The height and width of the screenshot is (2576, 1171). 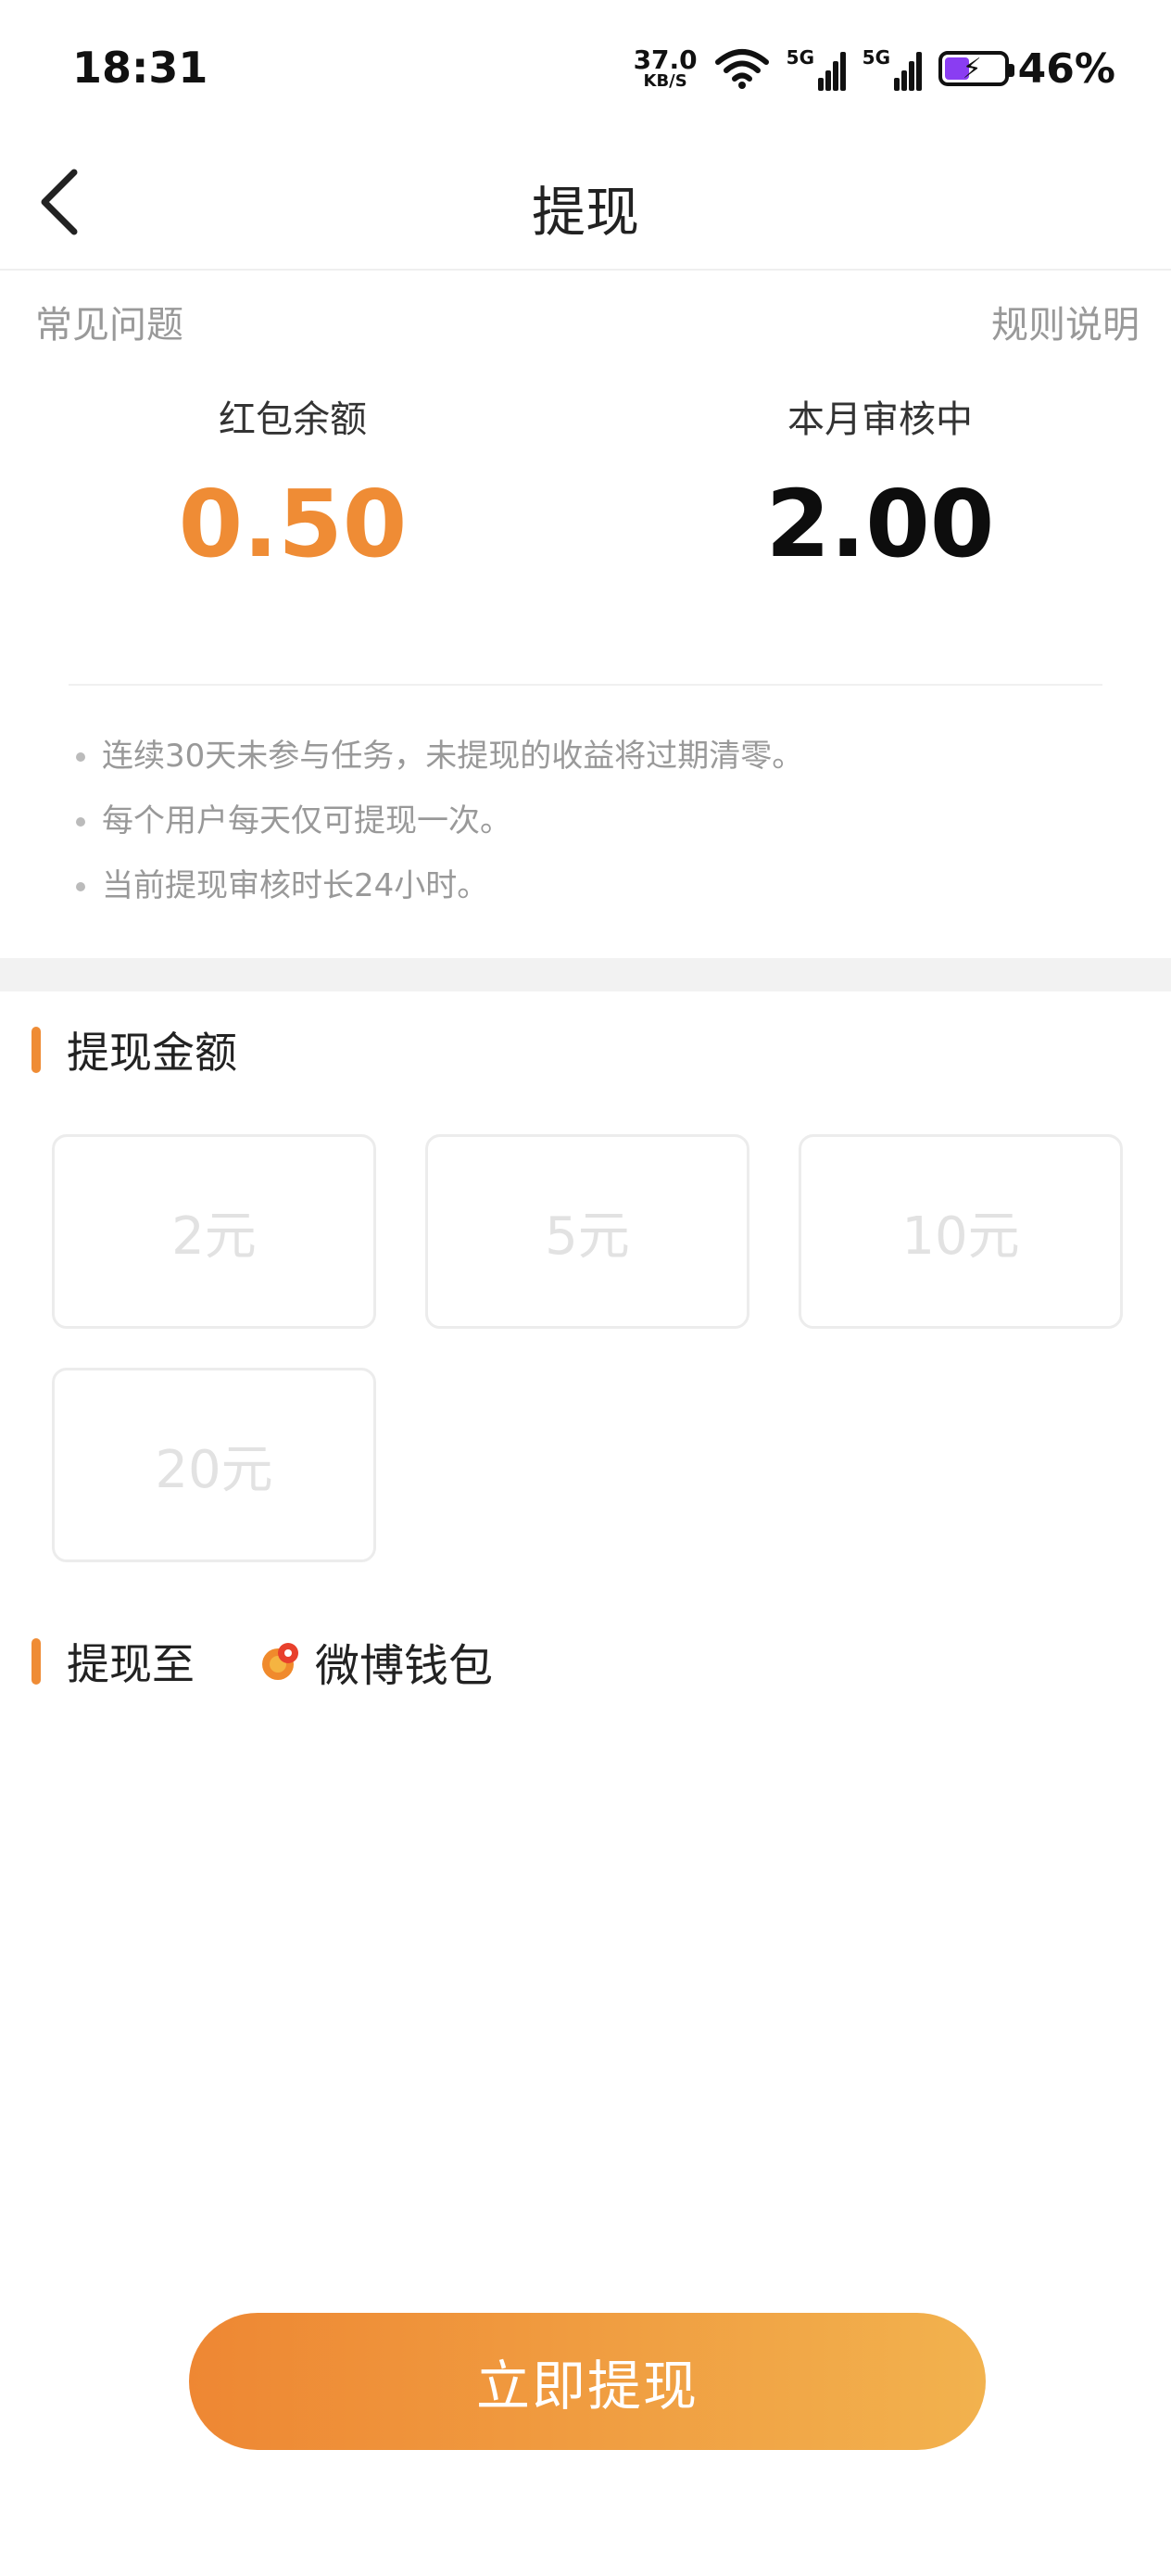 I want to click on note-item: 连续30天未参与任务，未提现的收益将过期清零。, so click(x=439, y=762).